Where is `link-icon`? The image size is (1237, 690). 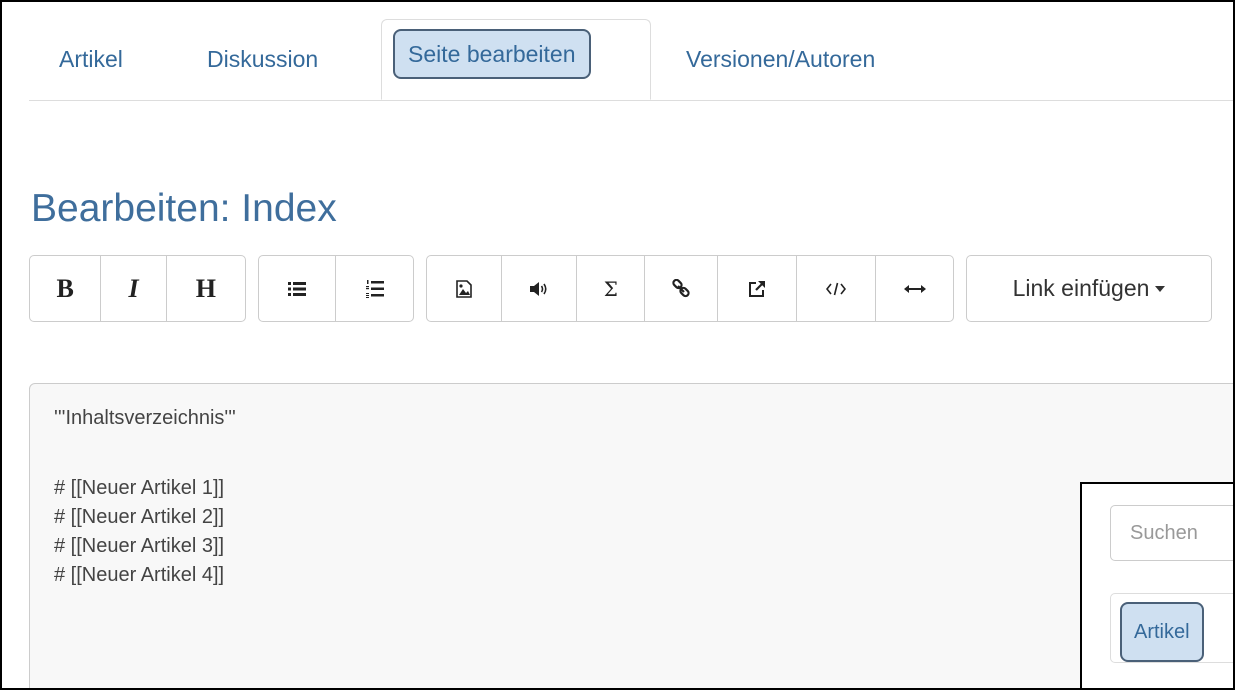
link-icon is located at coordinates (681, 287).